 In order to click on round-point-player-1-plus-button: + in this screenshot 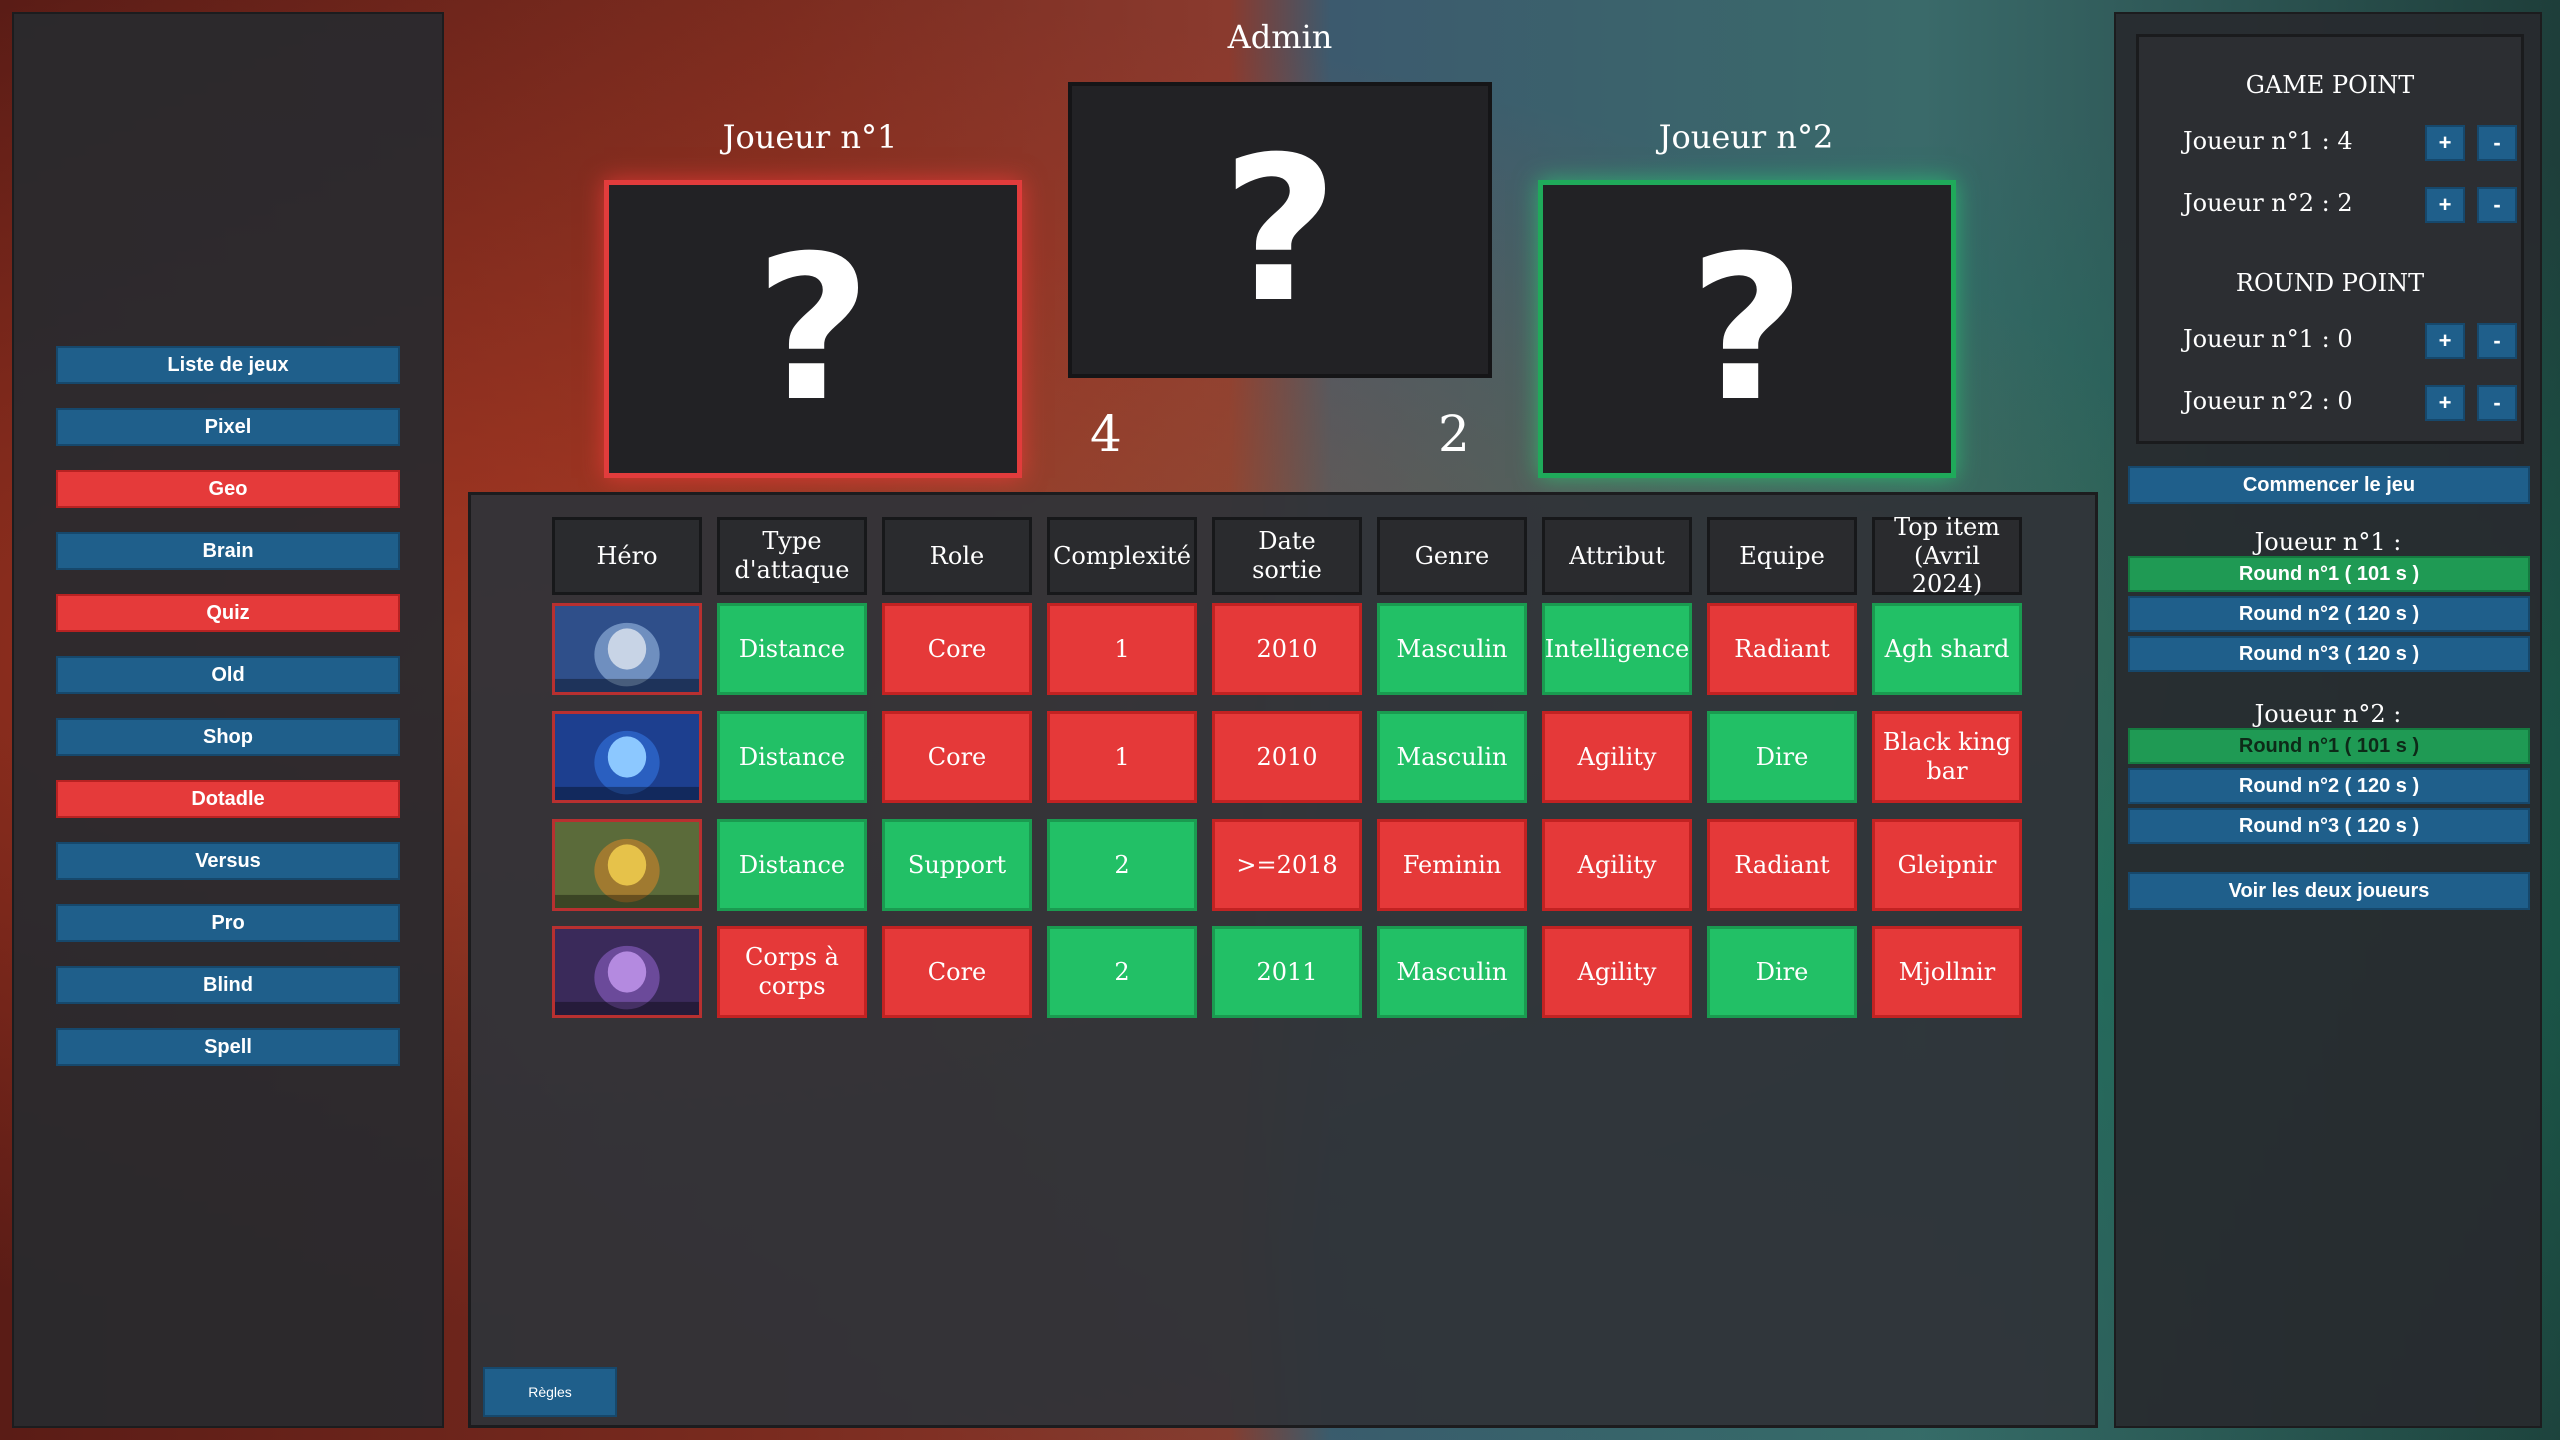, I will do `click(2445, 341)`.